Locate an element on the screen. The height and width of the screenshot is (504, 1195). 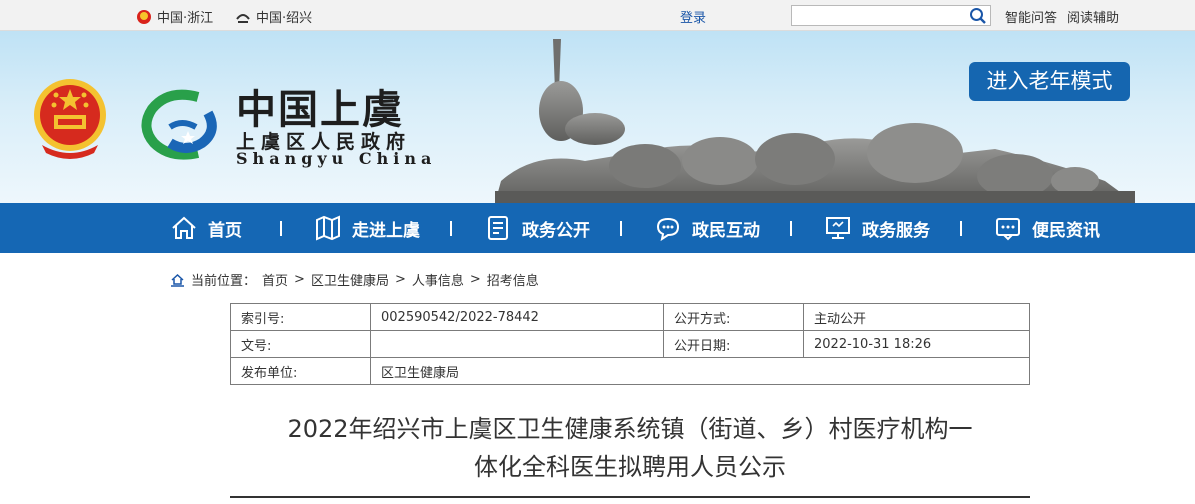
nav-home-label: 首页 is located at coordinates (225, 230).